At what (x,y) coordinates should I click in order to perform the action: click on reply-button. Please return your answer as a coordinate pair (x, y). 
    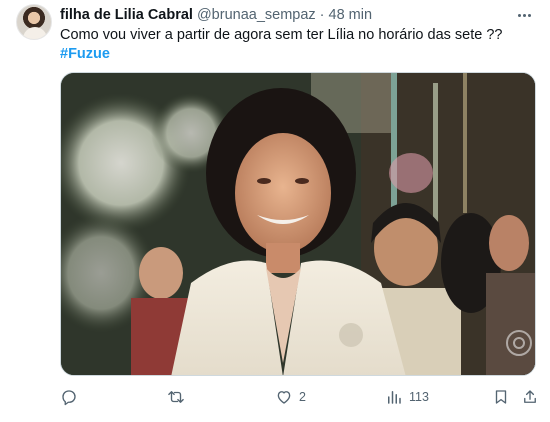
    Looking at the image, I should click on (72, 397).